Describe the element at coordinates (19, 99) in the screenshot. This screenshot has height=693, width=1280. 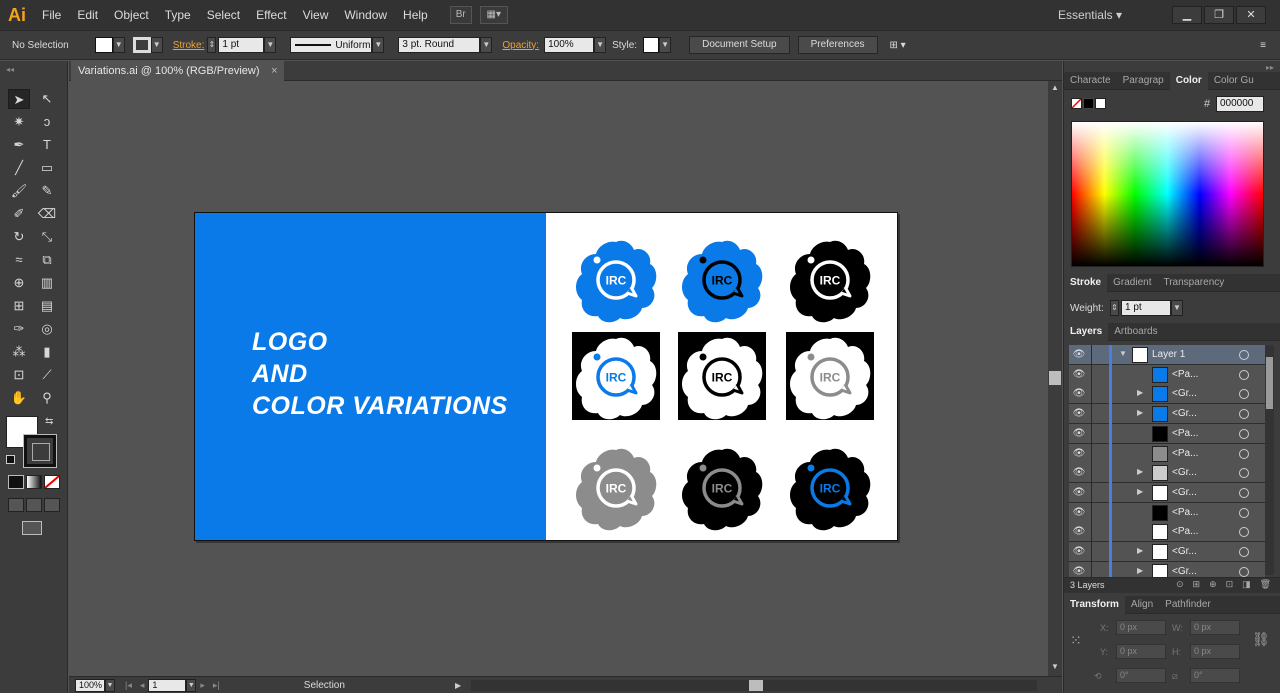
I see `selection-tool-icon: ➤` at that location.